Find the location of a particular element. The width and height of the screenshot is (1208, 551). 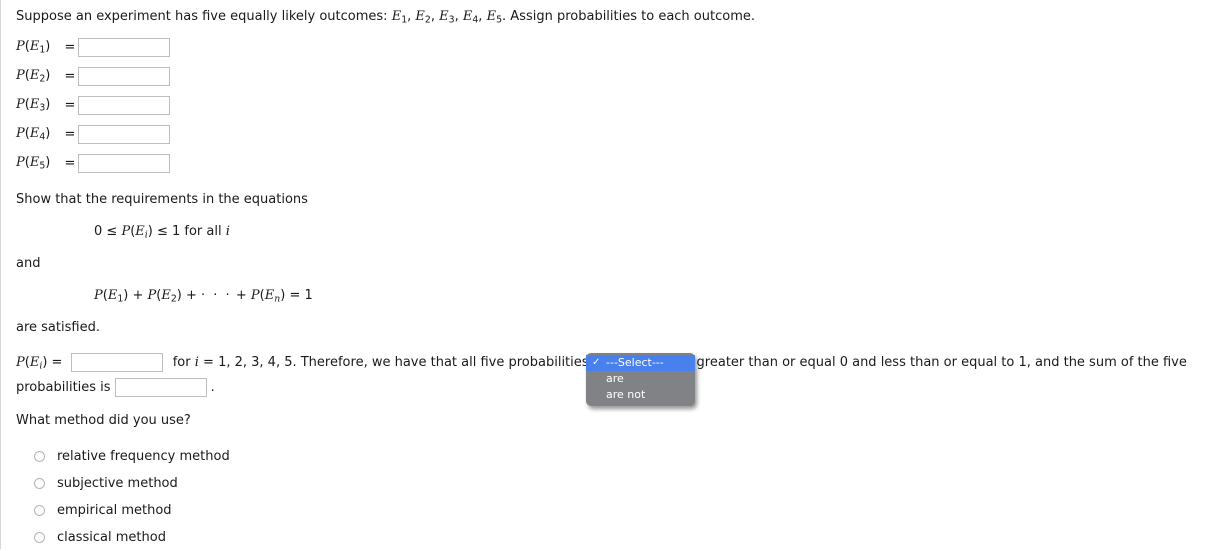

probability-label-3: P(E3) is located at coordinates (33, 105).